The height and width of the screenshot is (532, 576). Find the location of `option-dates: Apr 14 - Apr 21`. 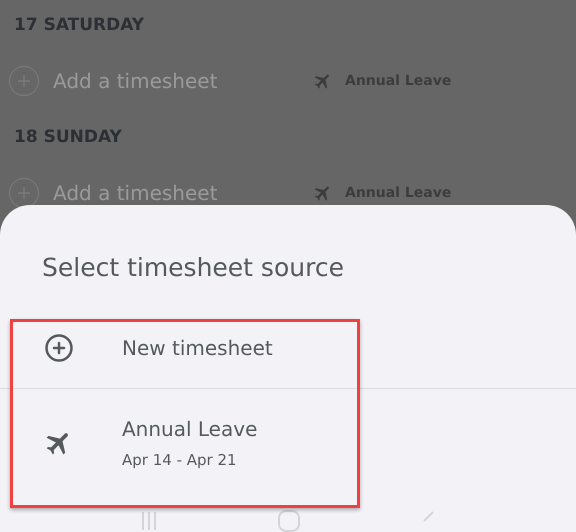

option-dates: Apr 14 - Apr 21 is located at coordinates (180, 459).